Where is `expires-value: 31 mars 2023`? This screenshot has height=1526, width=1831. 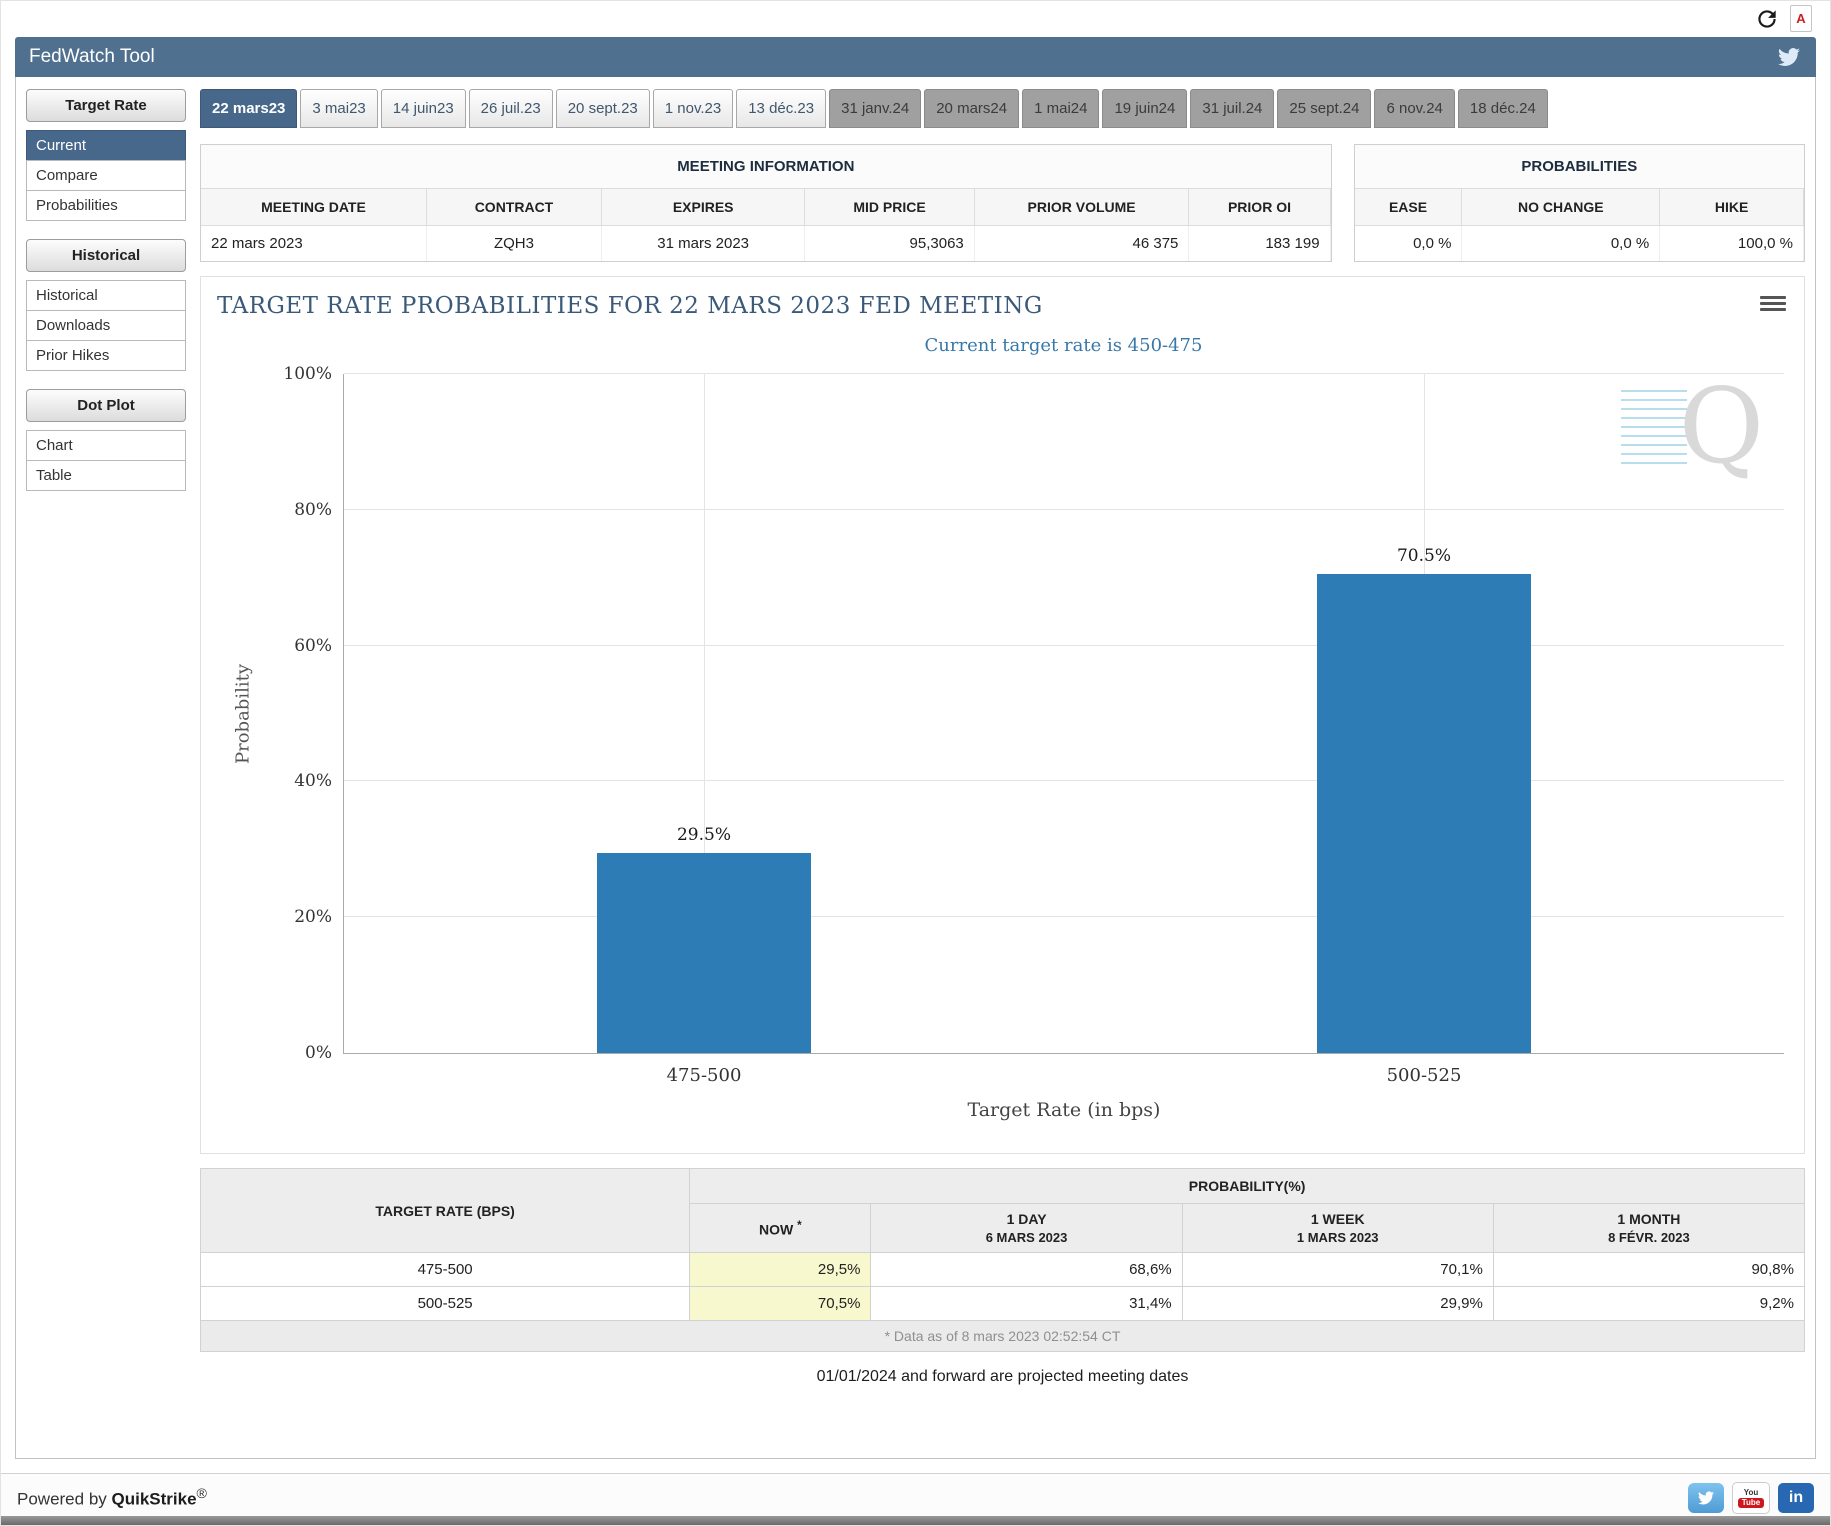 expires-value: 31 mars 2023 is located at coordinates (704, 243).